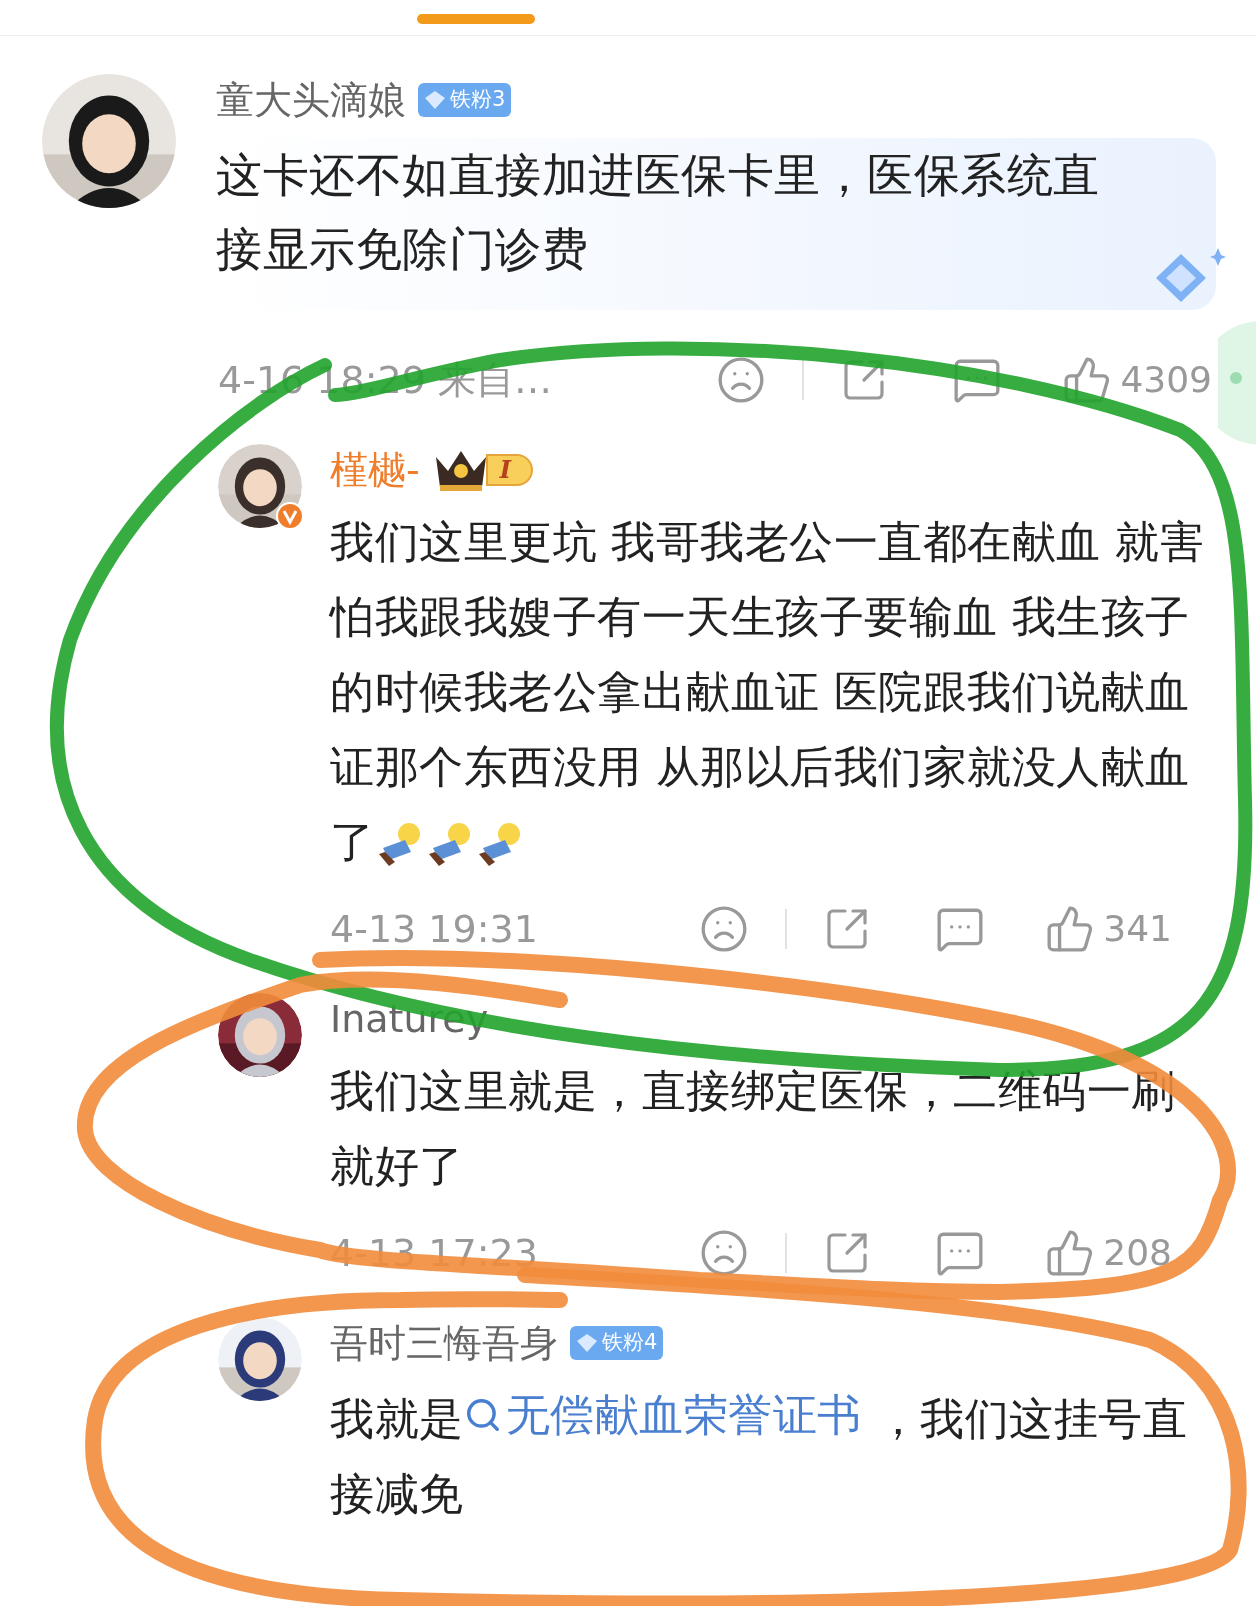 The height and width of the screenshot is (1606, 1256). Describe the element at coordinates (311, 100) in the screenshot. I see `username: 童大头滴娘` at that location.